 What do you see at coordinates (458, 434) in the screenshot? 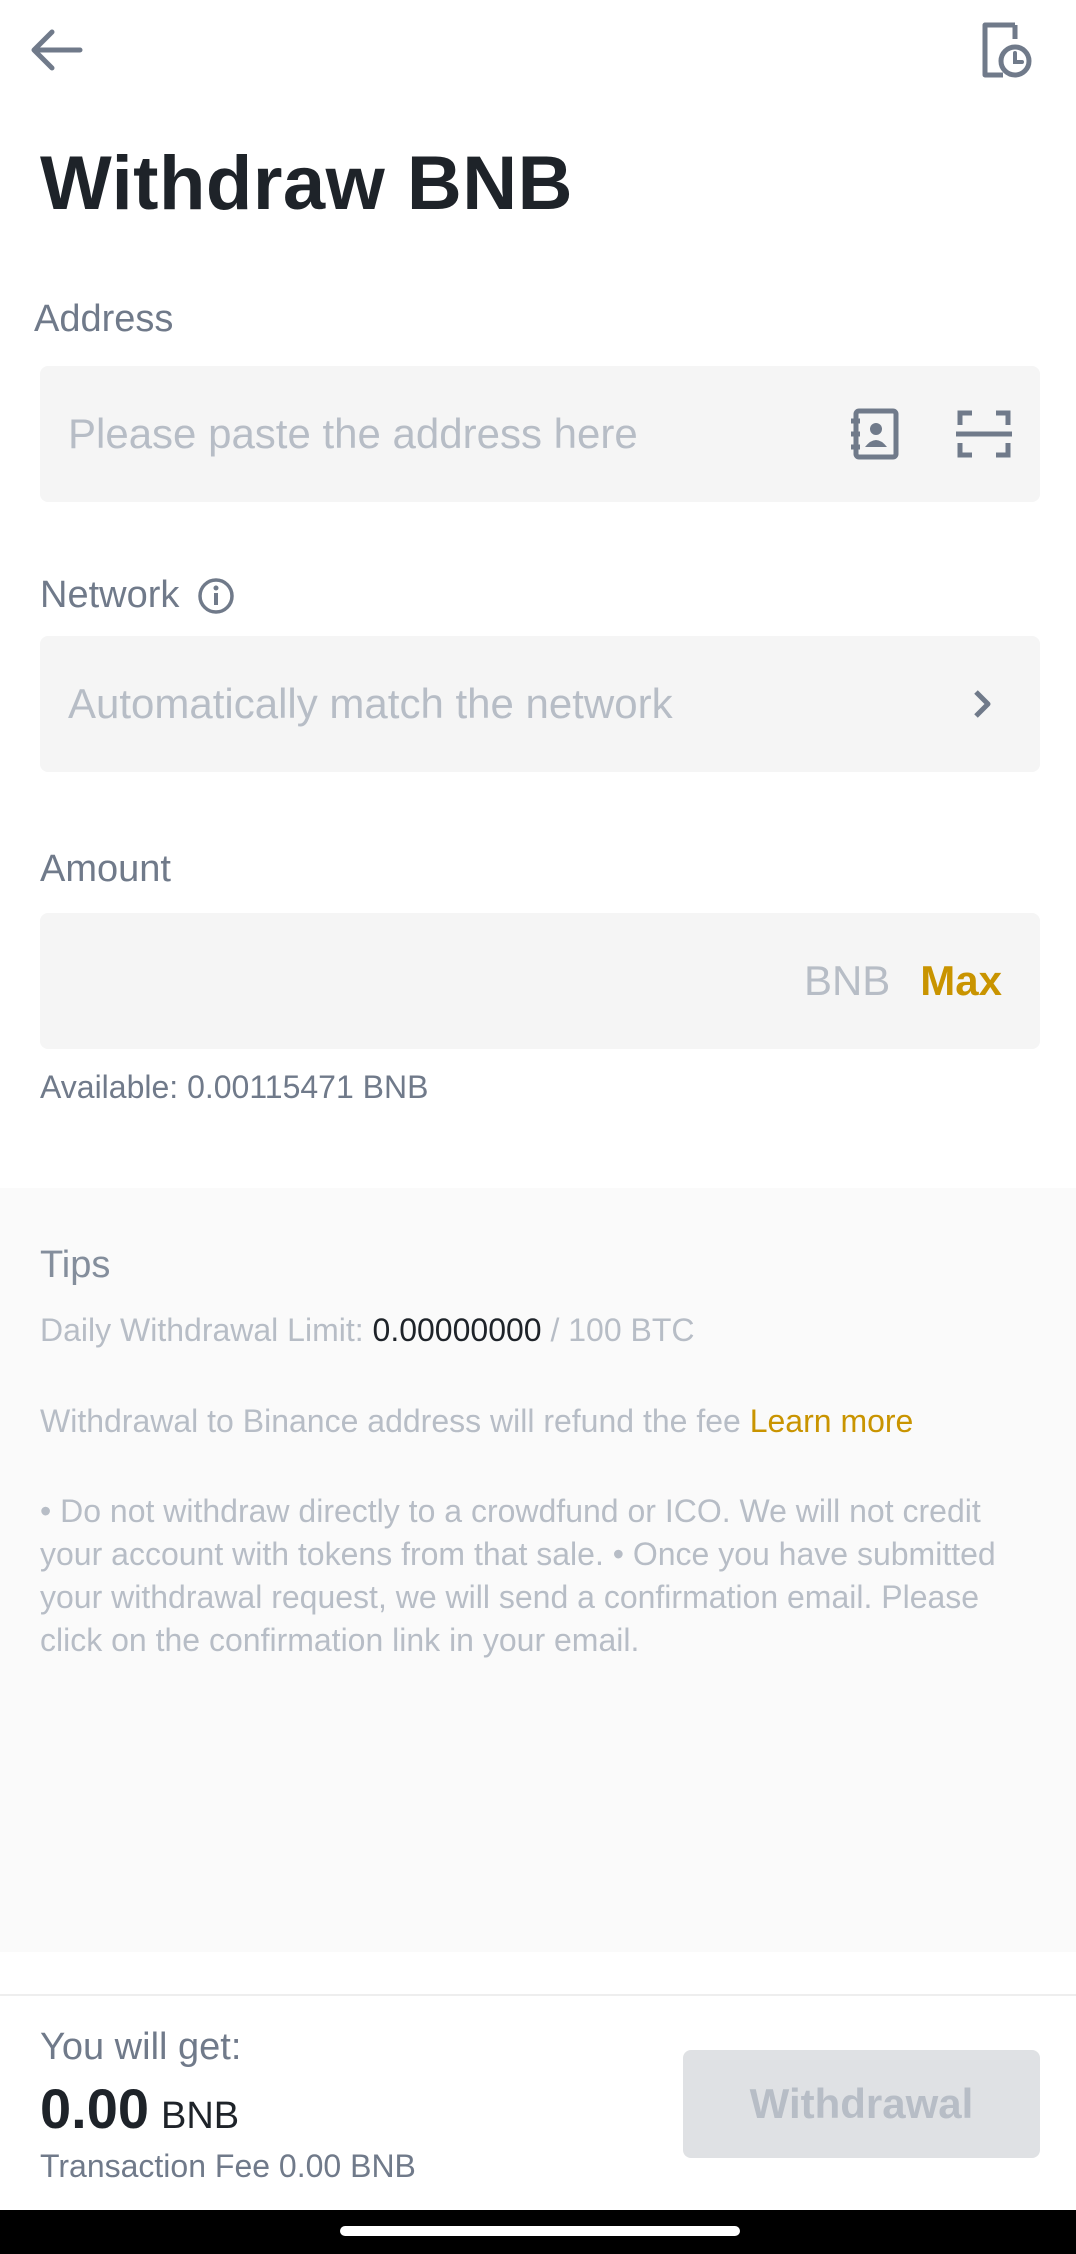
I see `address-input: Please paste the address here` at bounding box center [458, 434].